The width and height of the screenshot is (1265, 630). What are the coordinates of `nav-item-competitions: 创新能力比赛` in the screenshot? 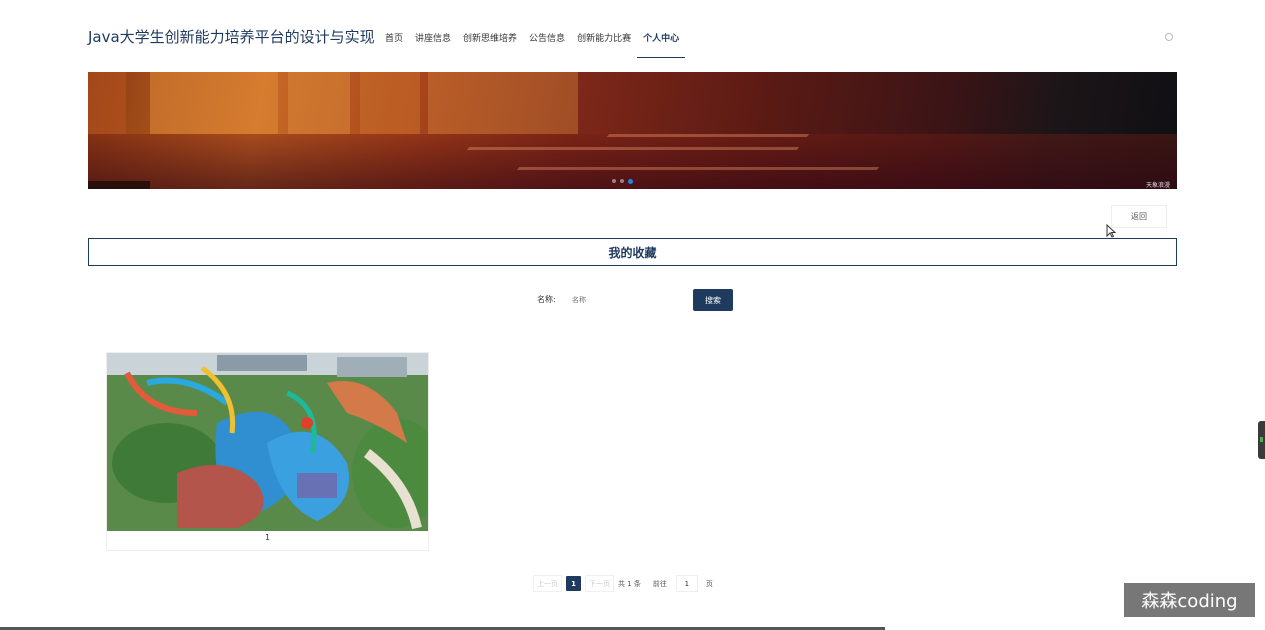 It's located at (604, 44).